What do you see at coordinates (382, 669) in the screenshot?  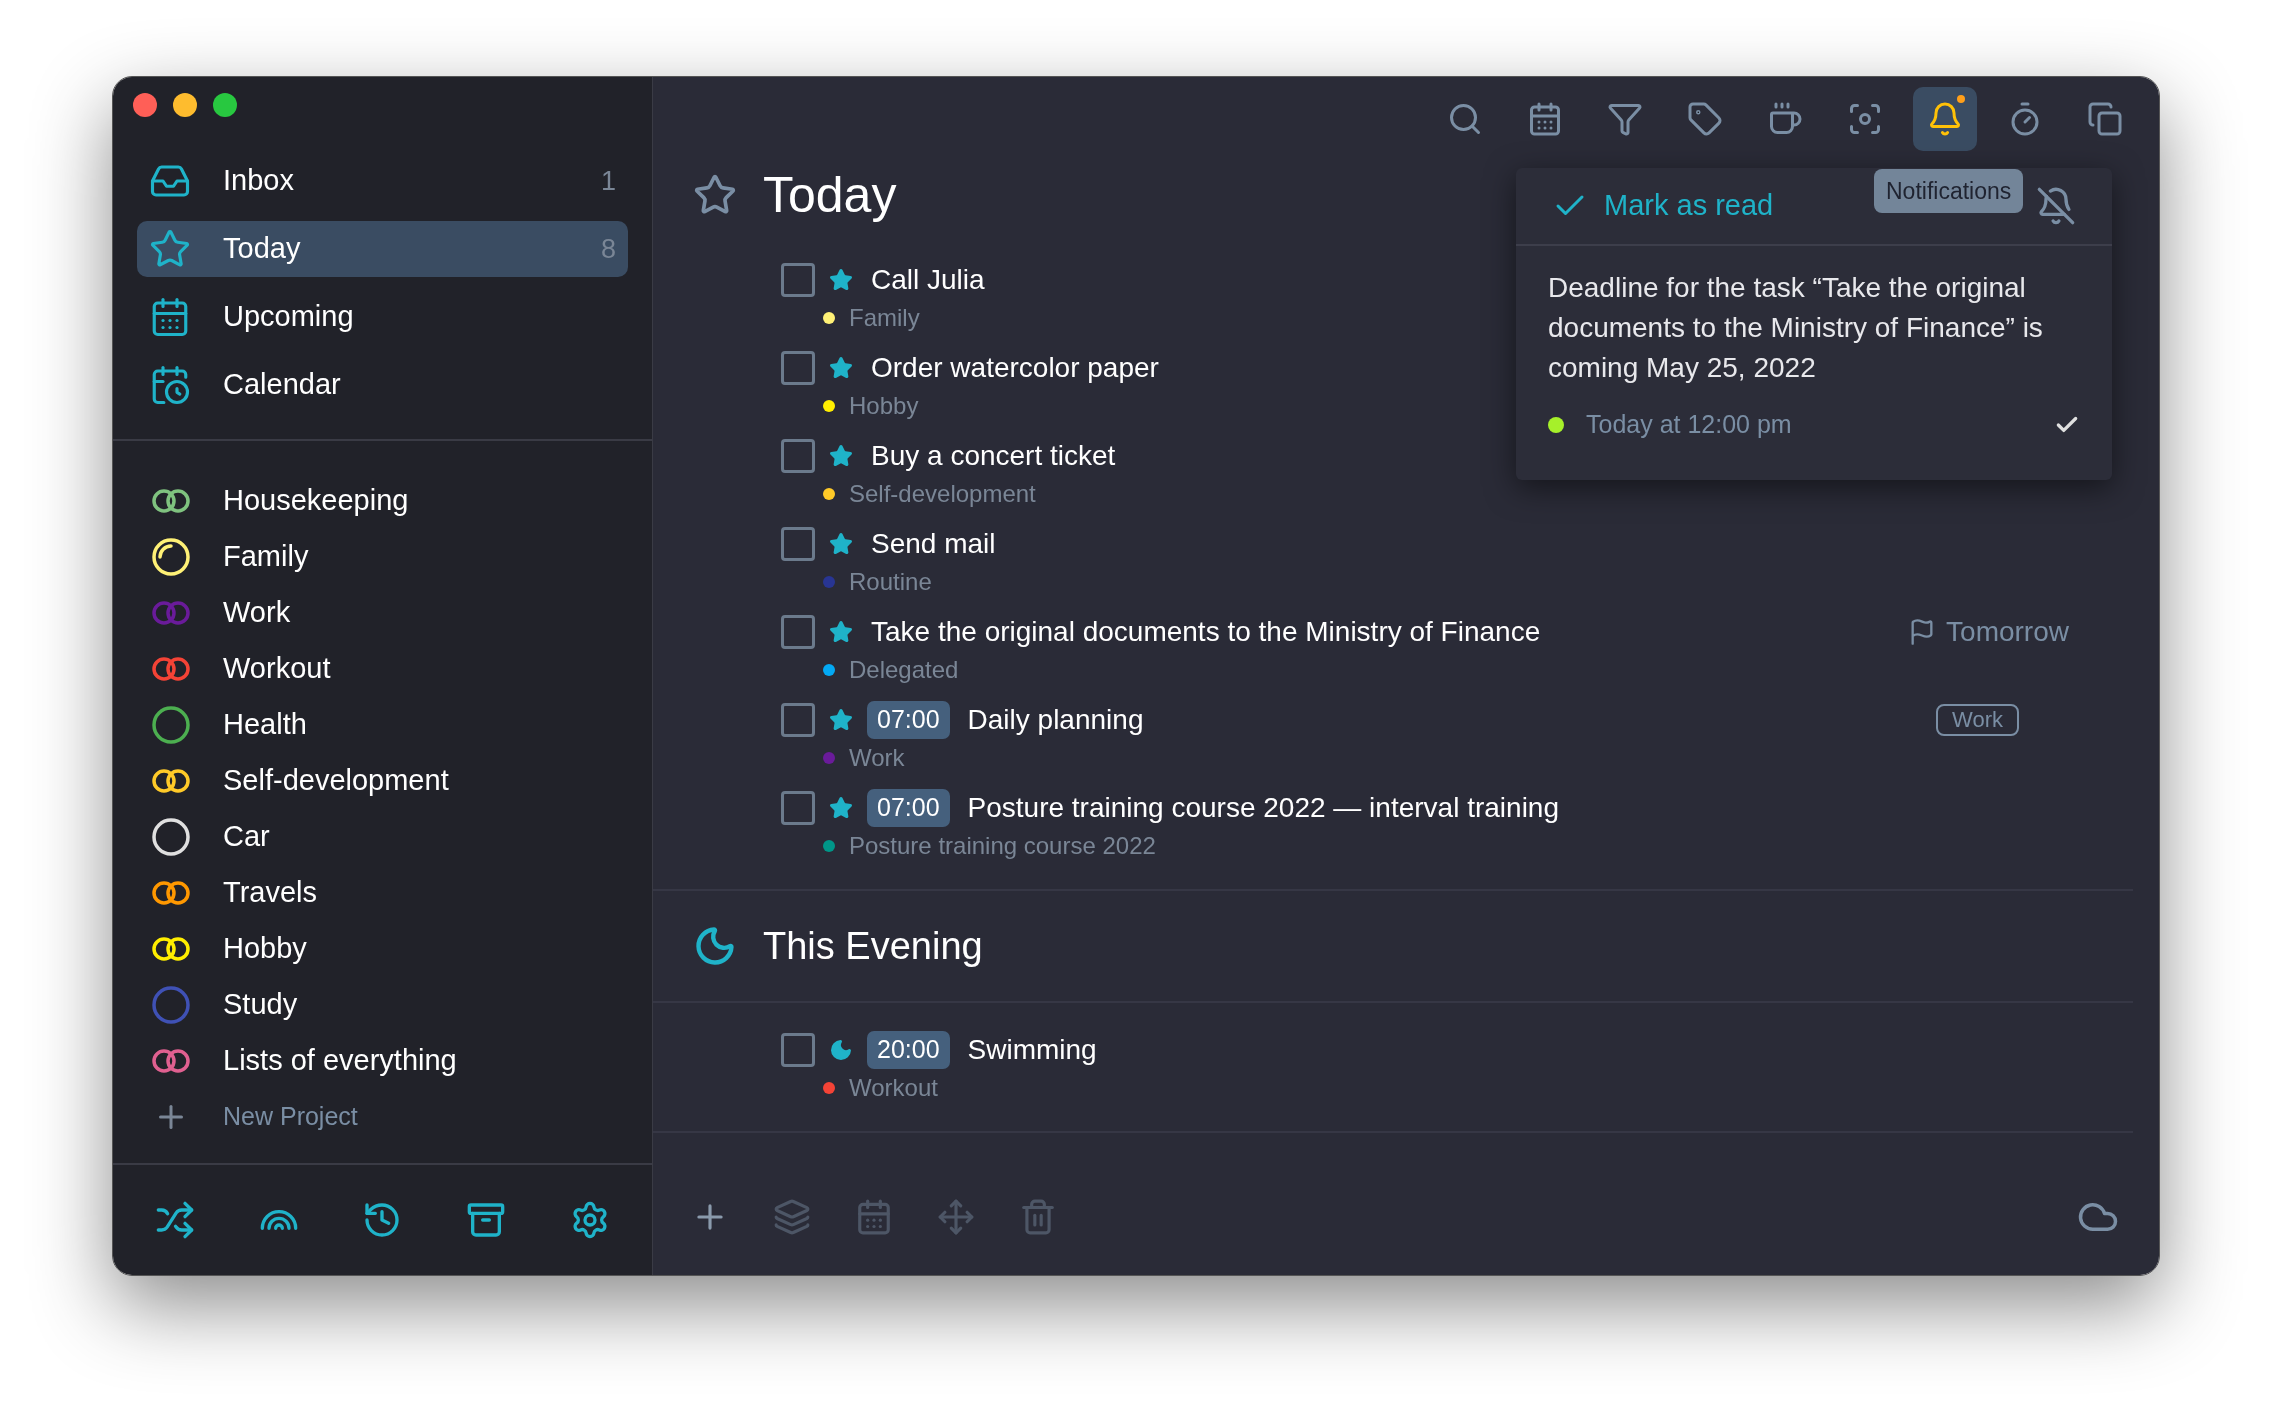 I see `project-item: Workout` at bounding box center [382, 669].